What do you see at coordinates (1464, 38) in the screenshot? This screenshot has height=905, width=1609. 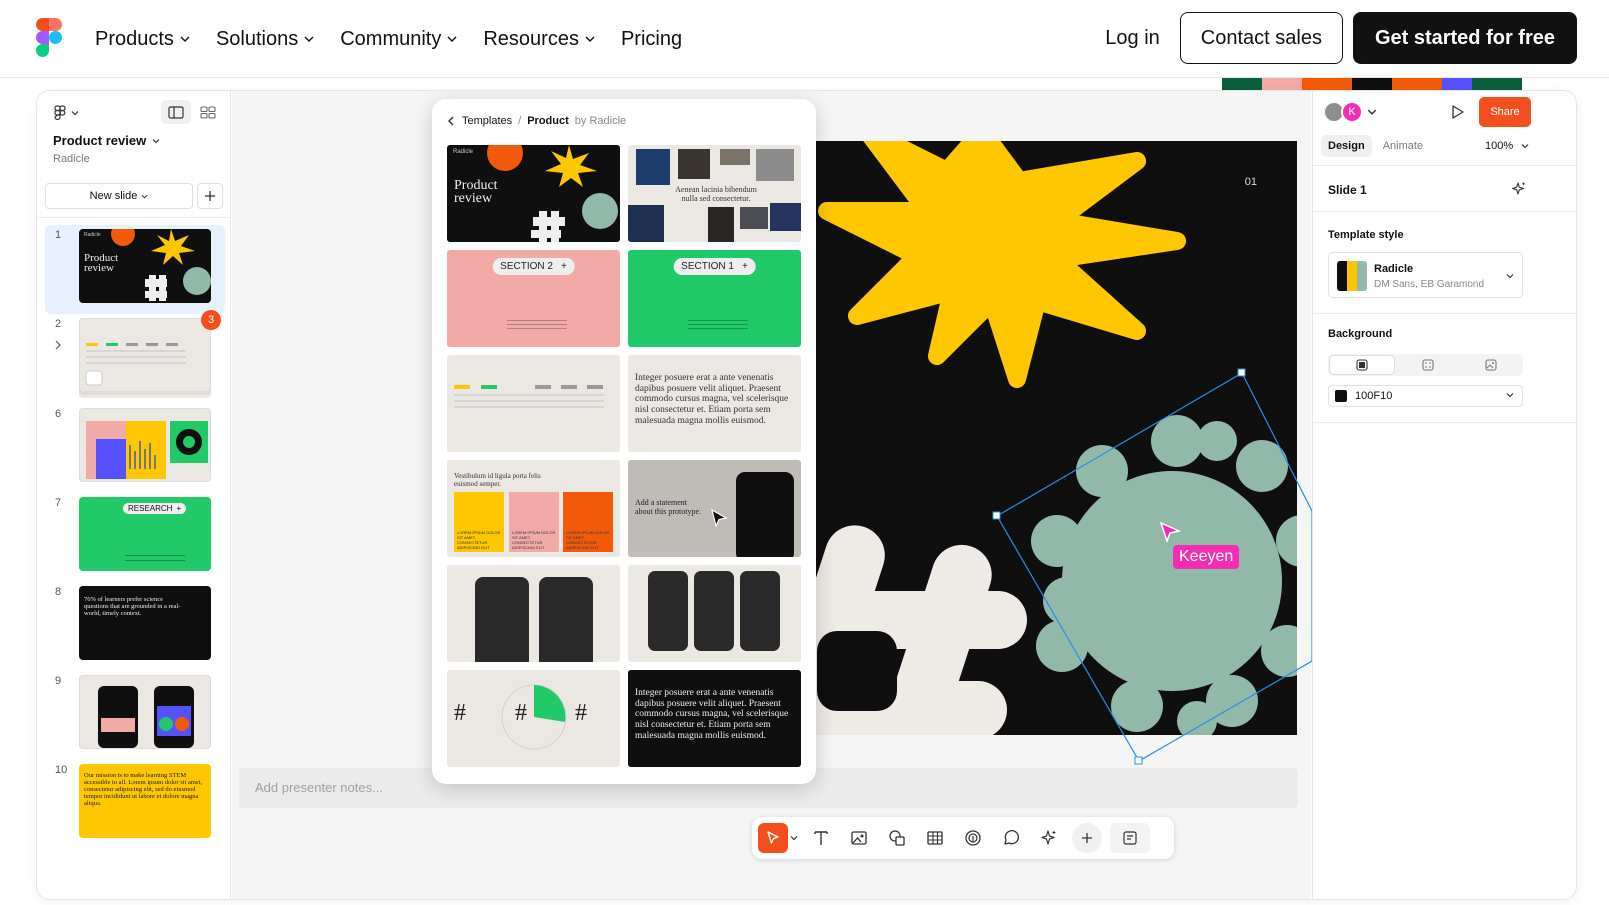 I see `get-started-button: Get started for free` at bounding box center [1464, 38].